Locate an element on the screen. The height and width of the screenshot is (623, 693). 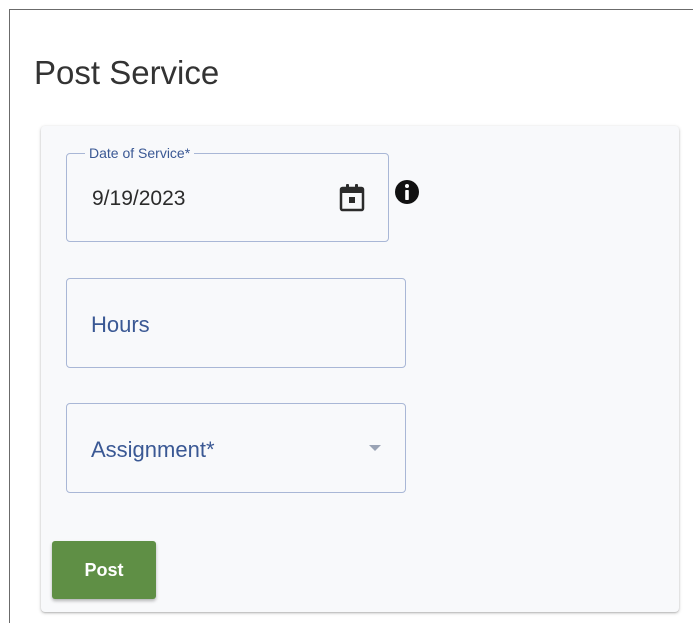
post-button: Post is located at coordinates (104, 570).